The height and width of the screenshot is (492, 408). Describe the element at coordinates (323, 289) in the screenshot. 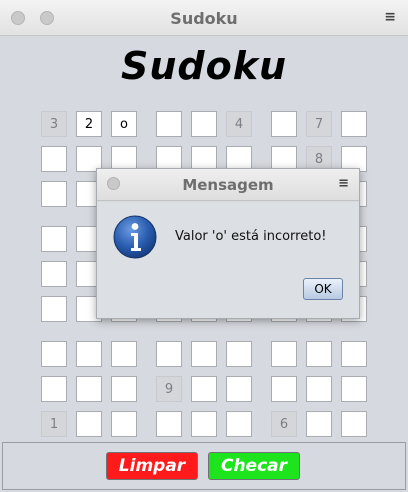

I see `ok-button: OK` at that location.